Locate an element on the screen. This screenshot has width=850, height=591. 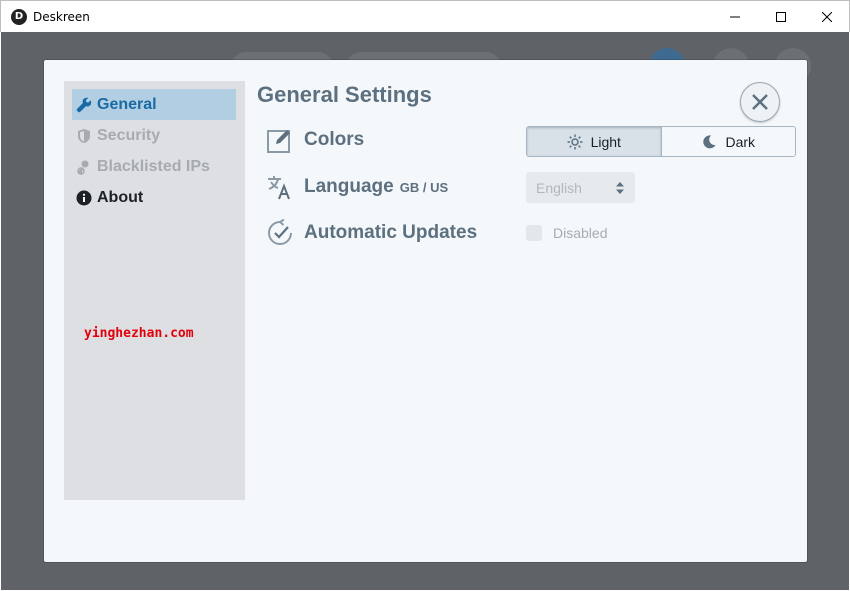
updates-setting-row: Automatic Updates is located at coordinates (371, 233).